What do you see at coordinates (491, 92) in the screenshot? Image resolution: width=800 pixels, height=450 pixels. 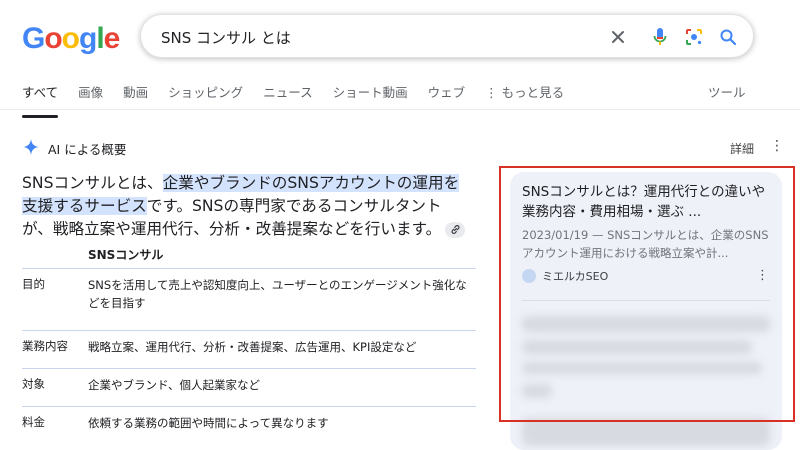 I see `more-vert-icon: ⋮` at bounding box center [491, 92].